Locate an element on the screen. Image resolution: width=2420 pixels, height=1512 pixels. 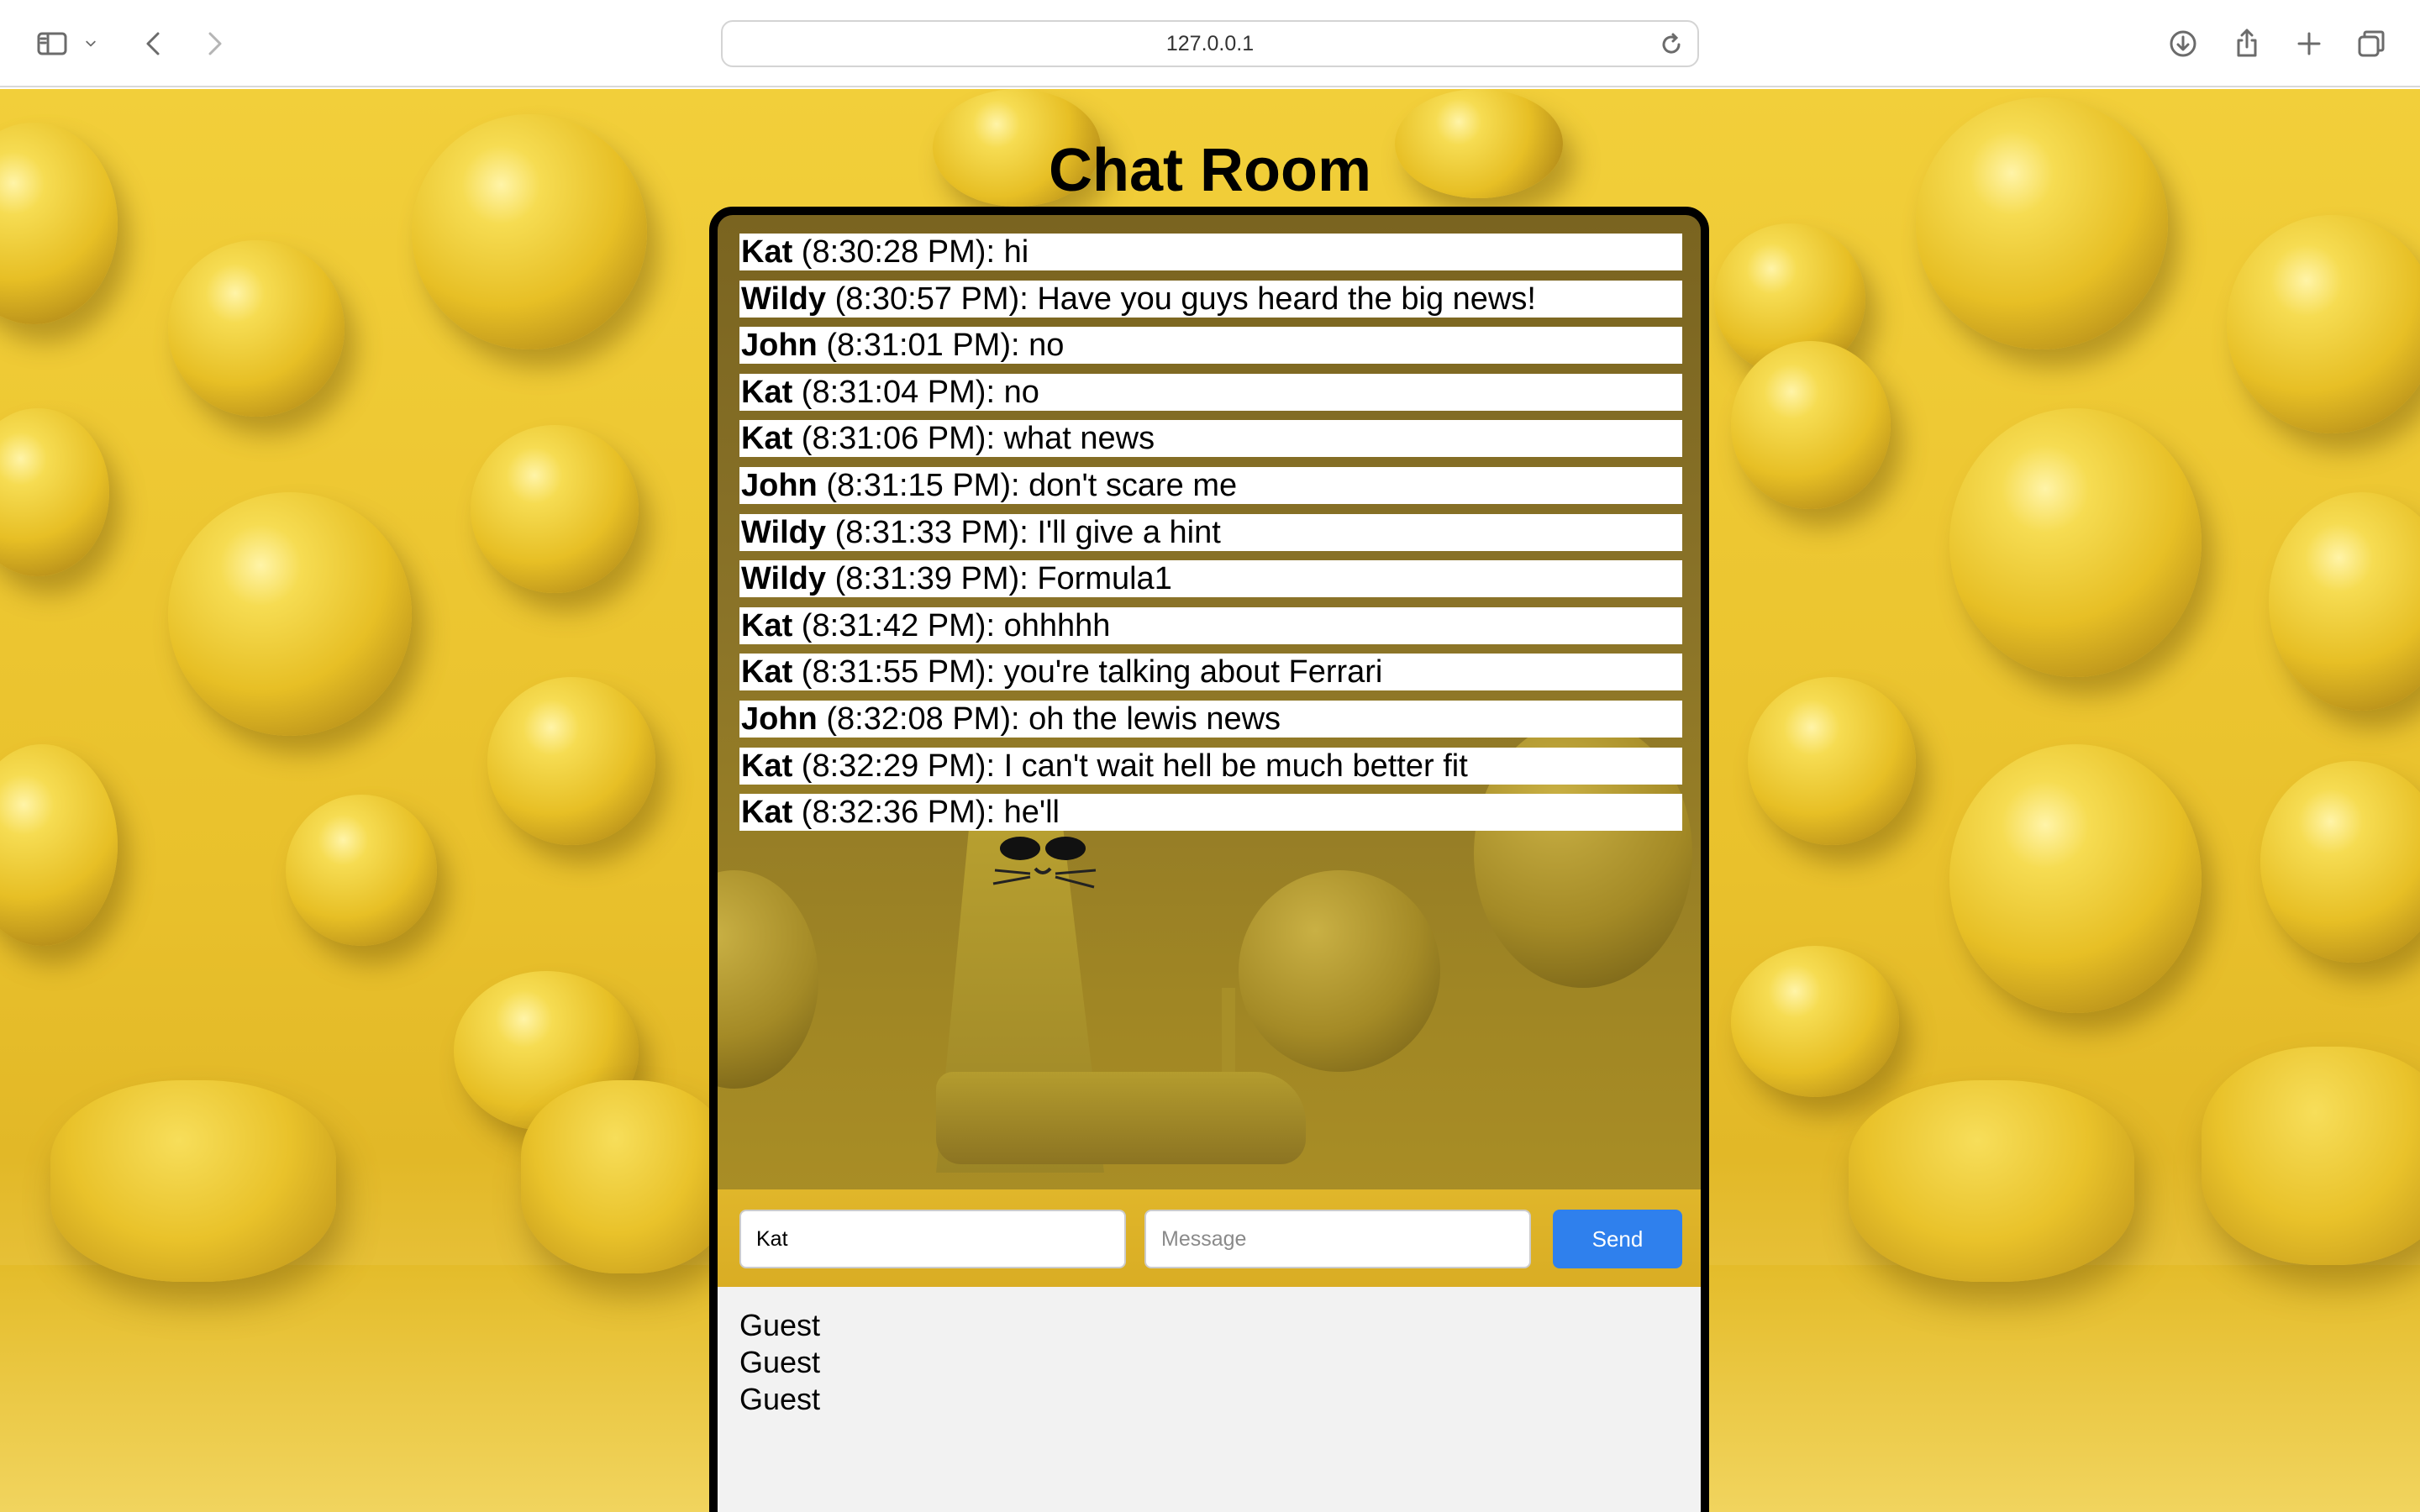
chat-message: Kat (8:32:36 PM): he'll is located at coordinates (1210, 813).